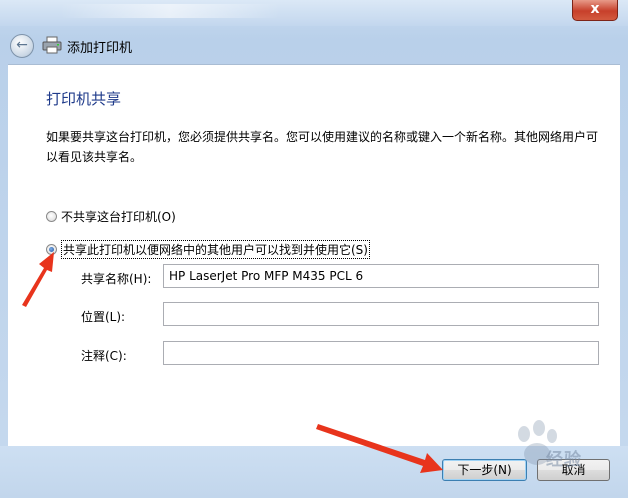 The width and height of the screenshot is (628, 498). Describe the element at coordinates (38, 279) in the screenshot. I see `arrow-to-share-option` at that location.